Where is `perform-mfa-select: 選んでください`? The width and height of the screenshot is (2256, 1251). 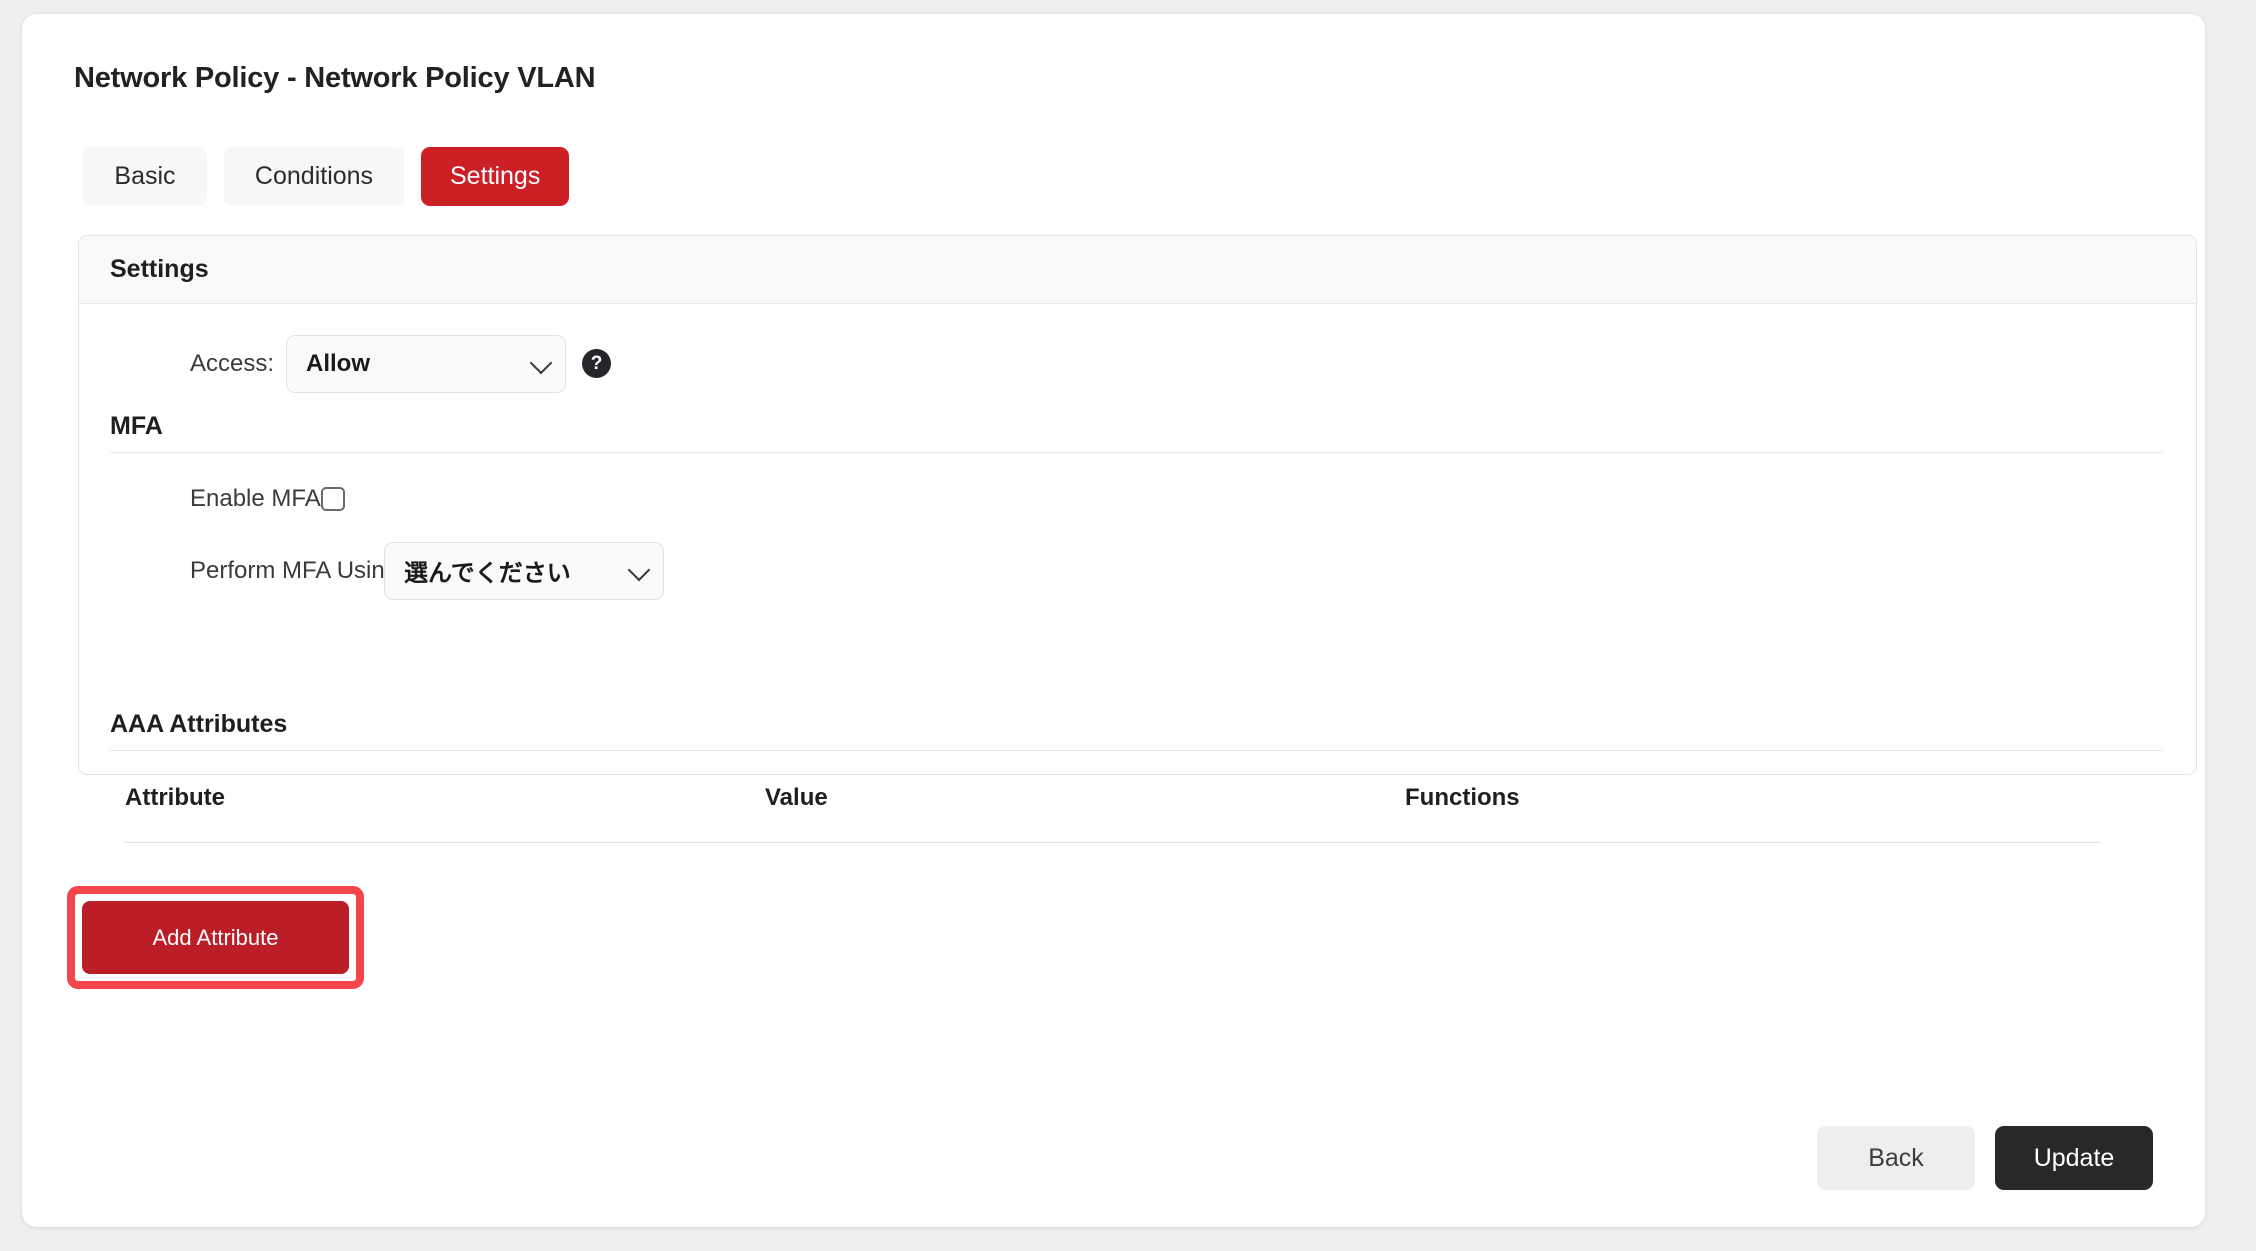
perform-mfa-select: 選んでください is located at coordinates (524, 570).